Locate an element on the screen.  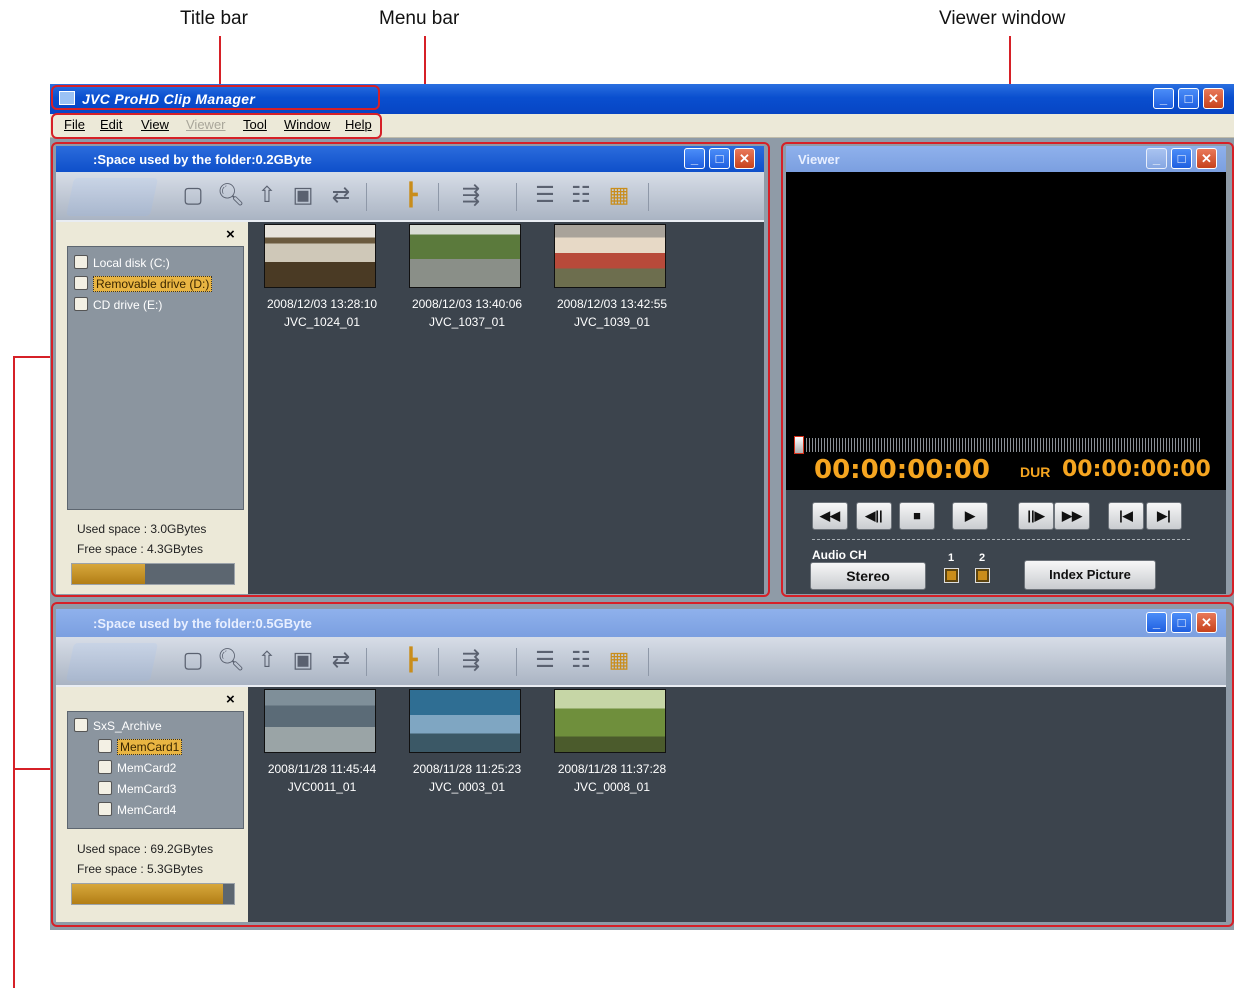
callout-title-bar: Title bar is located at coordinates (214, 18).